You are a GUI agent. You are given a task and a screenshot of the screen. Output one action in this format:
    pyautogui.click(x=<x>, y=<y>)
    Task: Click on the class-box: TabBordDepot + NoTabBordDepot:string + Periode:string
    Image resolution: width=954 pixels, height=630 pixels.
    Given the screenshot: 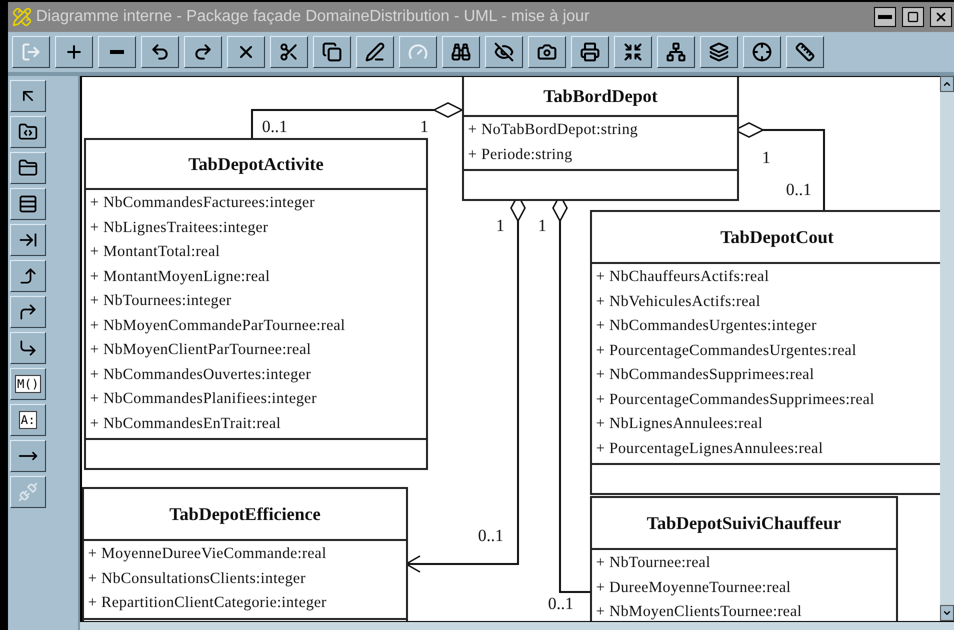 What is the action you would take?
    pyautogui.click(x=600, y=139)
    